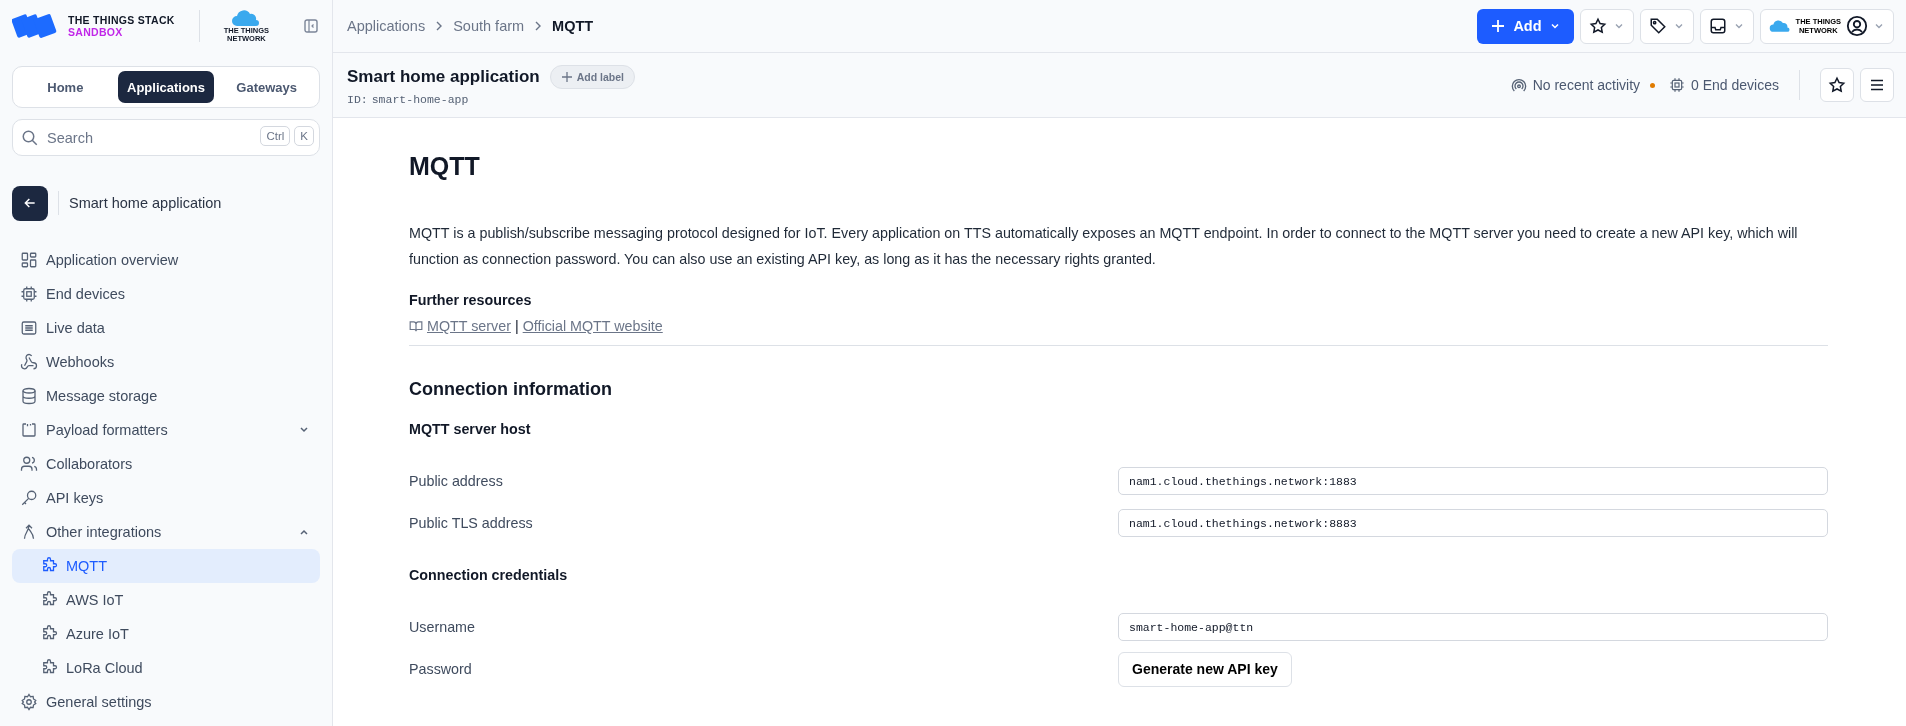 The image size is (1906, 726). Describe the element at coordinates (456, 481) in the screenshot. I see `field-label: Public address` at that location.